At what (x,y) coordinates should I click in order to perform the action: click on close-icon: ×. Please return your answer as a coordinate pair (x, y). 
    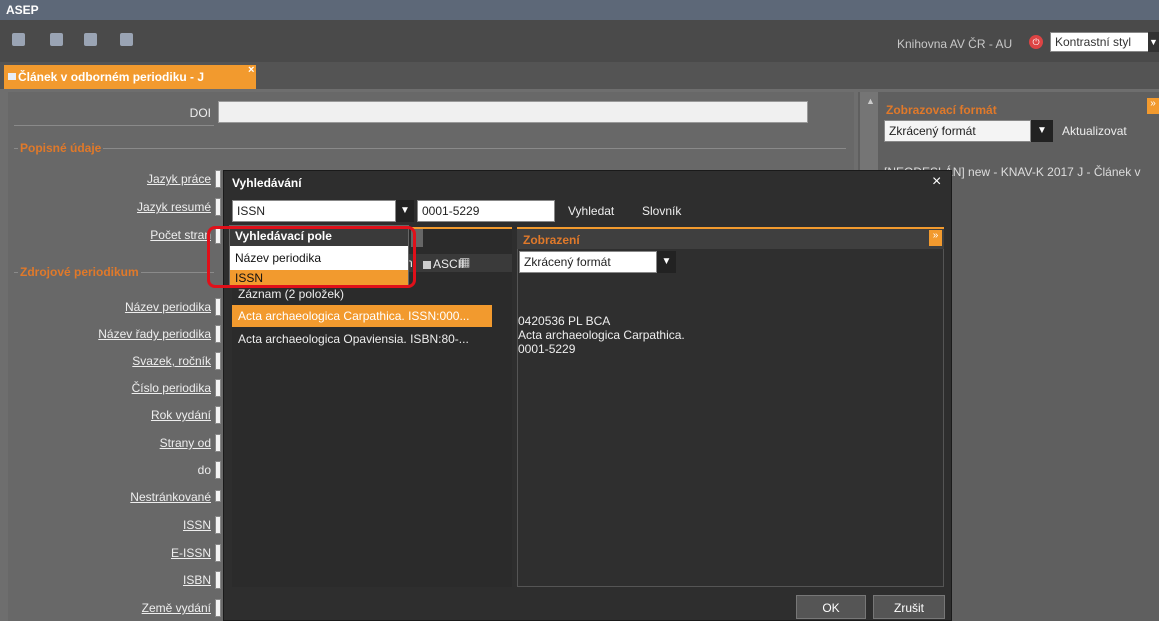
    Looking at the image, I should click on (936, 182).